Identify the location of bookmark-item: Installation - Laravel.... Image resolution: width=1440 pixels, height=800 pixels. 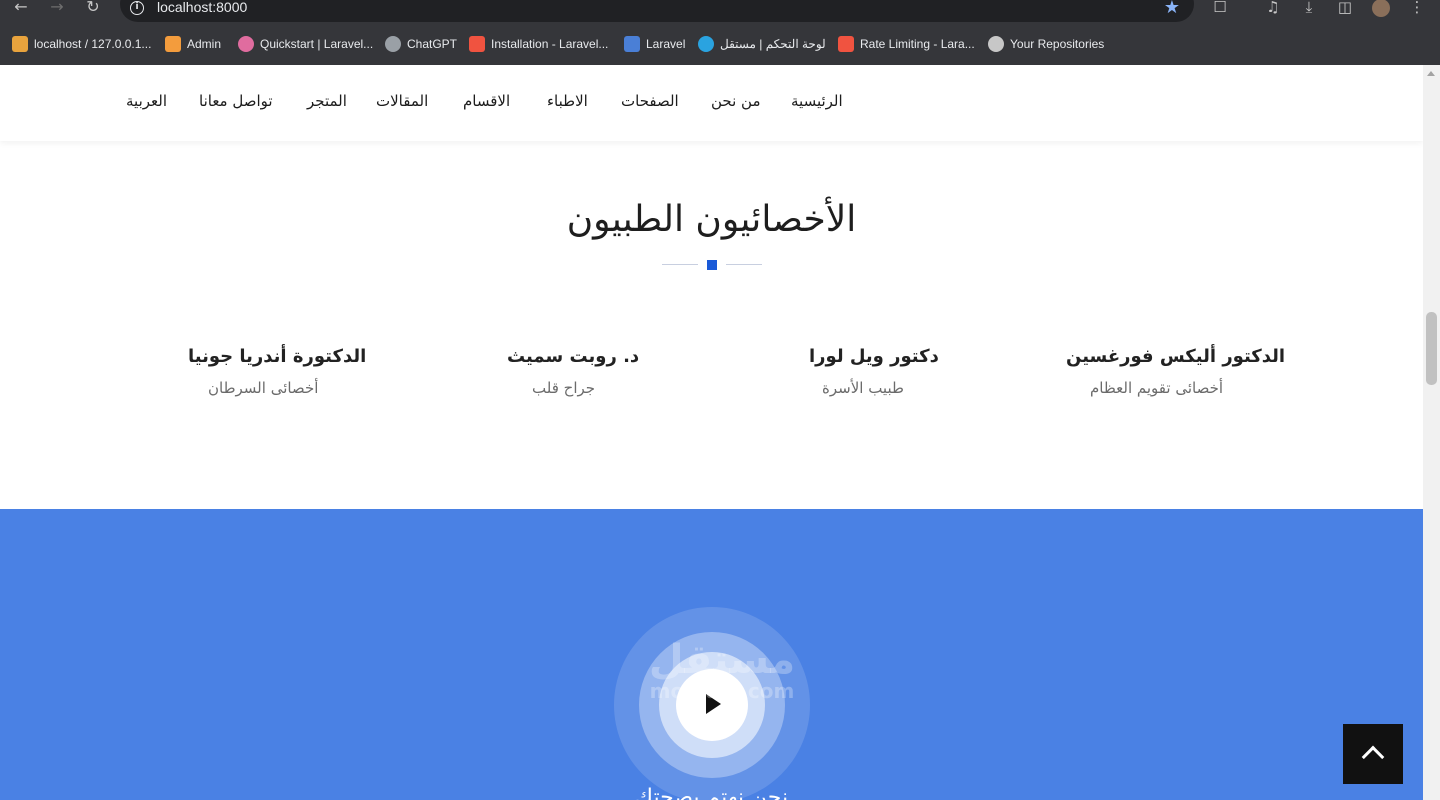
(538, 44).